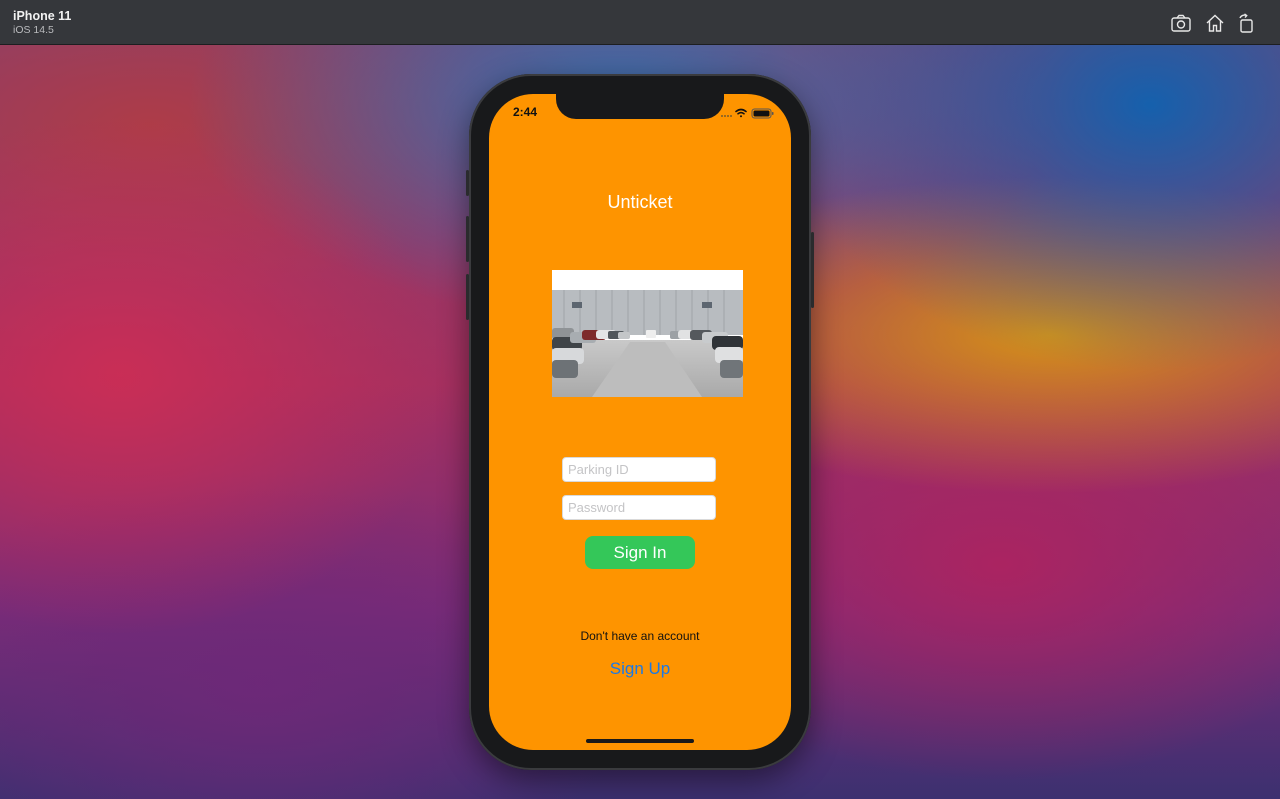  Describe the element at coordinates (640, 106) in the screenshot. I see `notch` at that location.